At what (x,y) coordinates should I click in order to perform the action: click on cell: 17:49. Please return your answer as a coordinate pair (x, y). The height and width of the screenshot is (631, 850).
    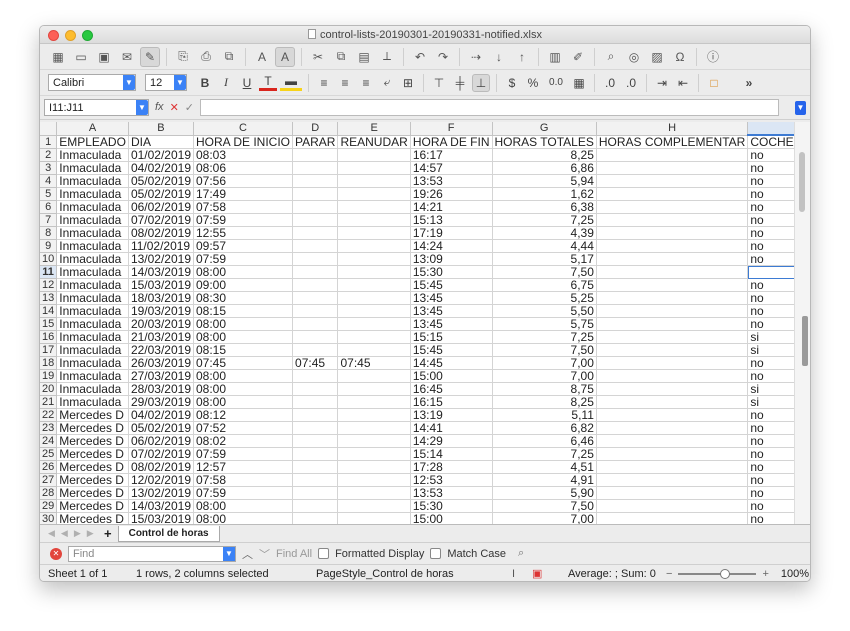
    Looking at the image, I should click on (243, 194).